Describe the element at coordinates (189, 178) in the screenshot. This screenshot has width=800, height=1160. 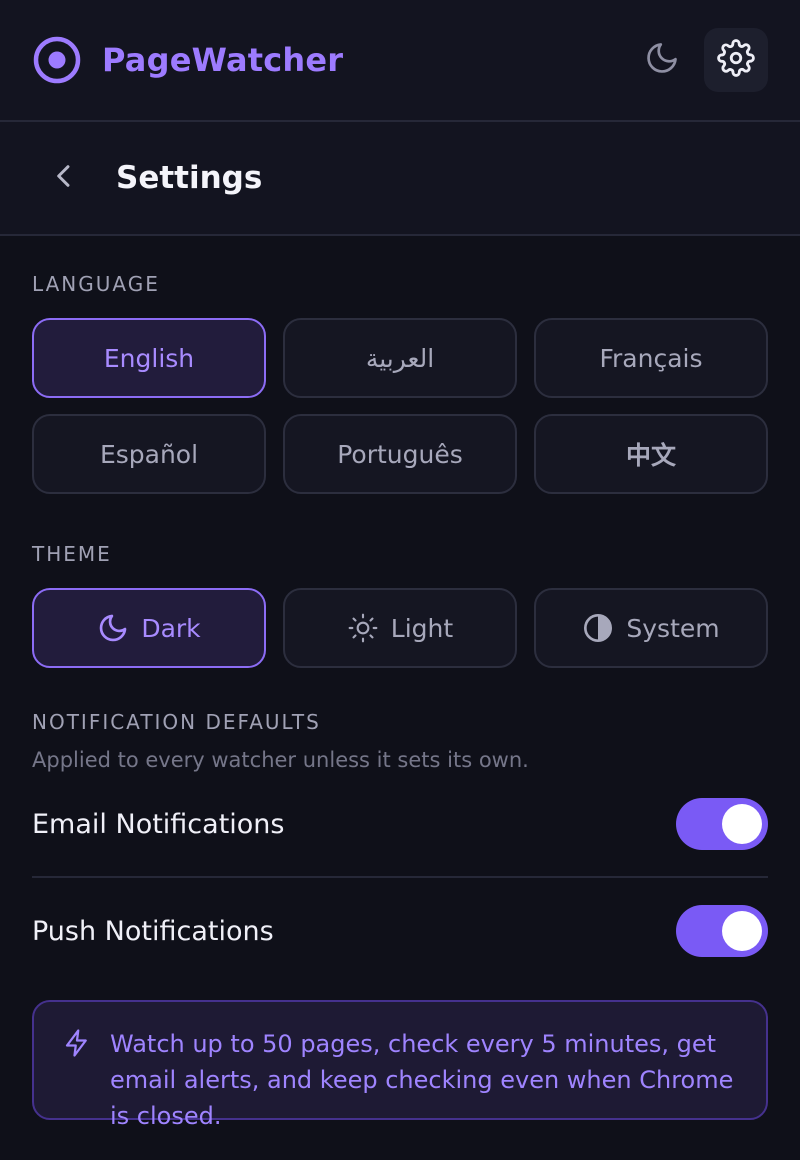
I see `page-title: Settings` at that location.